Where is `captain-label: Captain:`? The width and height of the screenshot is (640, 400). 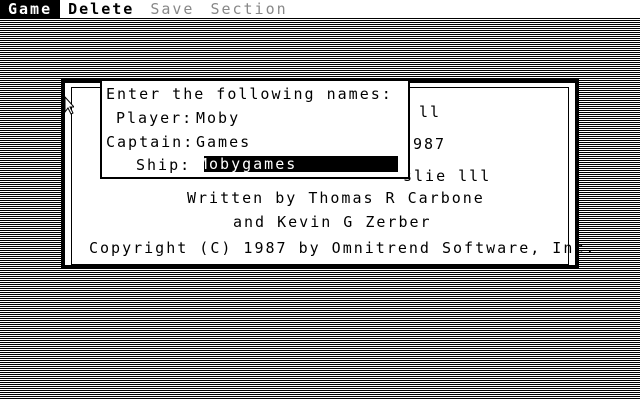 captain-label: Captain: is located at coordinates (150, 142).